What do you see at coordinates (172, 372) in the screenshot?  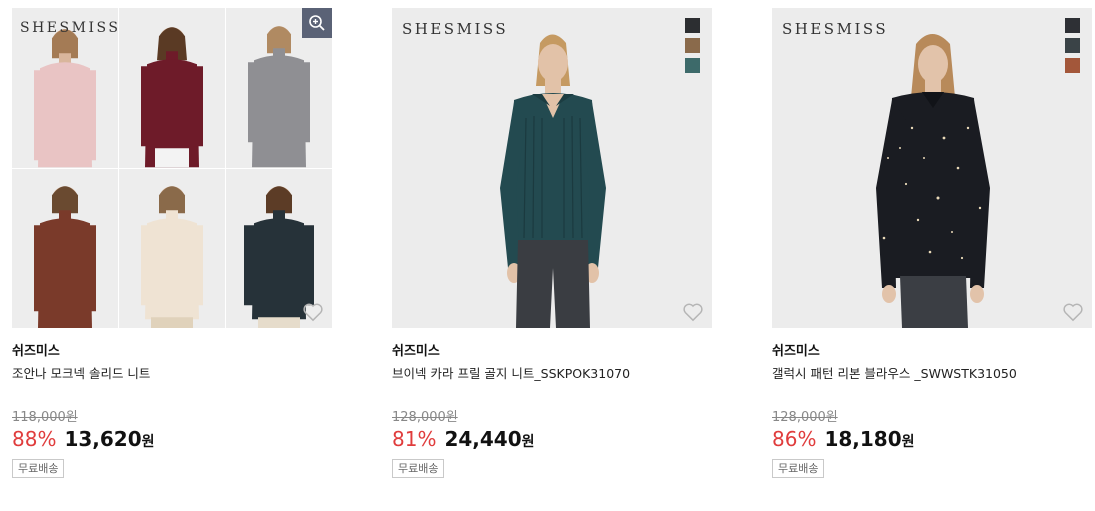 I see `product-name: 조안나 모크넥 솔리드 니트` at bounding box center [172, 372].